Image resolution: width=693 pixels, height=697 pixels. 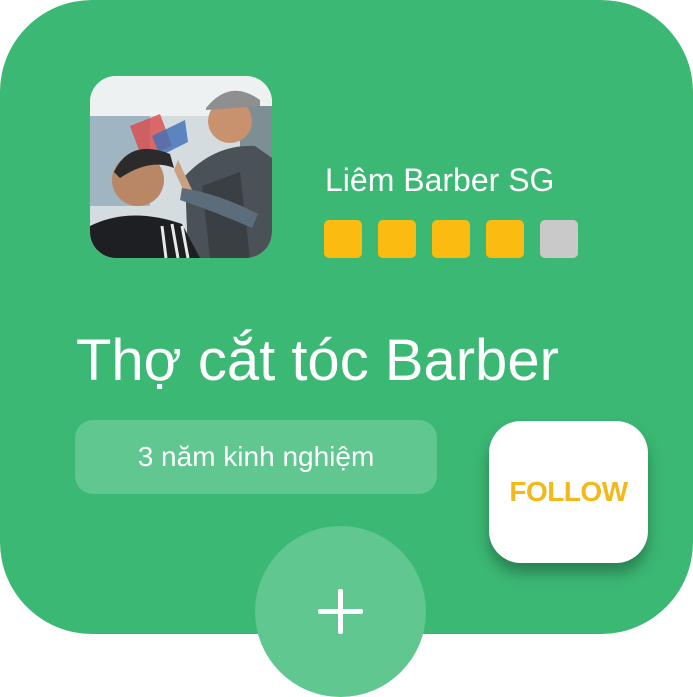 What do you see at coordinates (559, 239) in the screenshot?
I see `rating-star-empty` at bounding box center [559, 239].